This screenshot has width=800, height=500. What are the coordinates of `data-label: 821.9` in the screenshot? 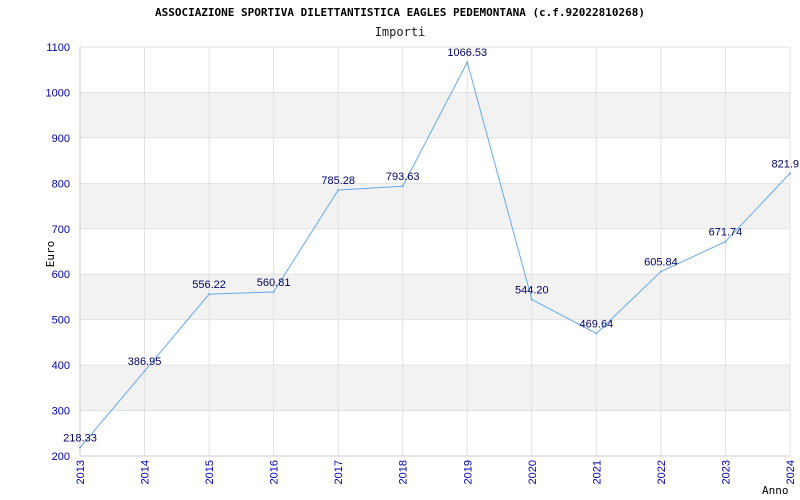 It's located at (785, 164).